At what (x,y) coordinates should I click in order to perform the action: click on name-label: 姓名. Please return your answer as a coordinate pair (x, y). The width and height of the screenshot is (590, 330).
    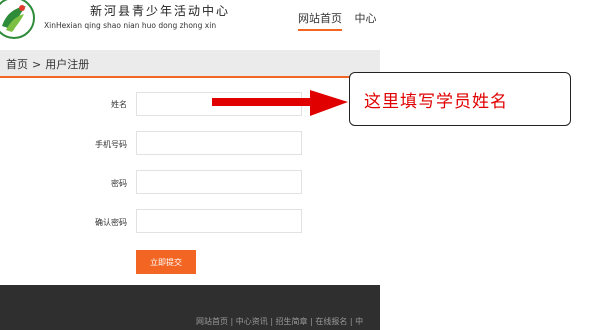
    Looking at the image, I should click on (119, 104).